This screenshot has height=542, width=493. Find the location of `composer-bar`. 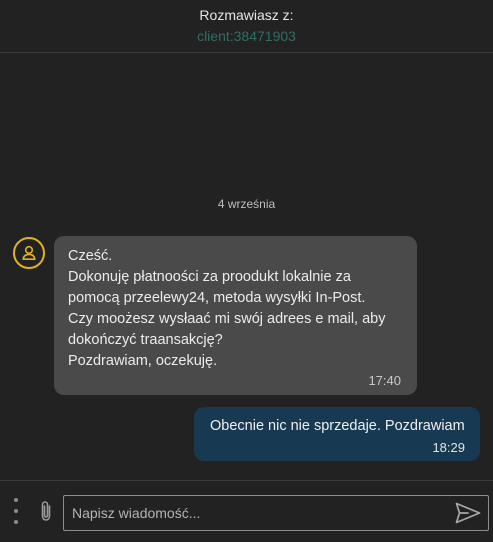

composer-bar is located at coordinates (246, 511).